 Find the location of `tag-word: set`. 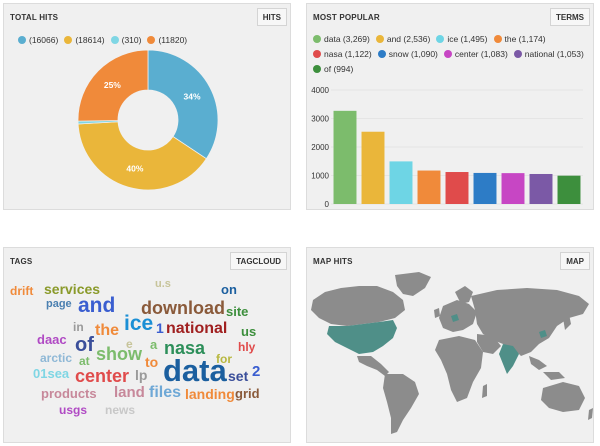

tag-word: set is located at coordinates (238, 376).